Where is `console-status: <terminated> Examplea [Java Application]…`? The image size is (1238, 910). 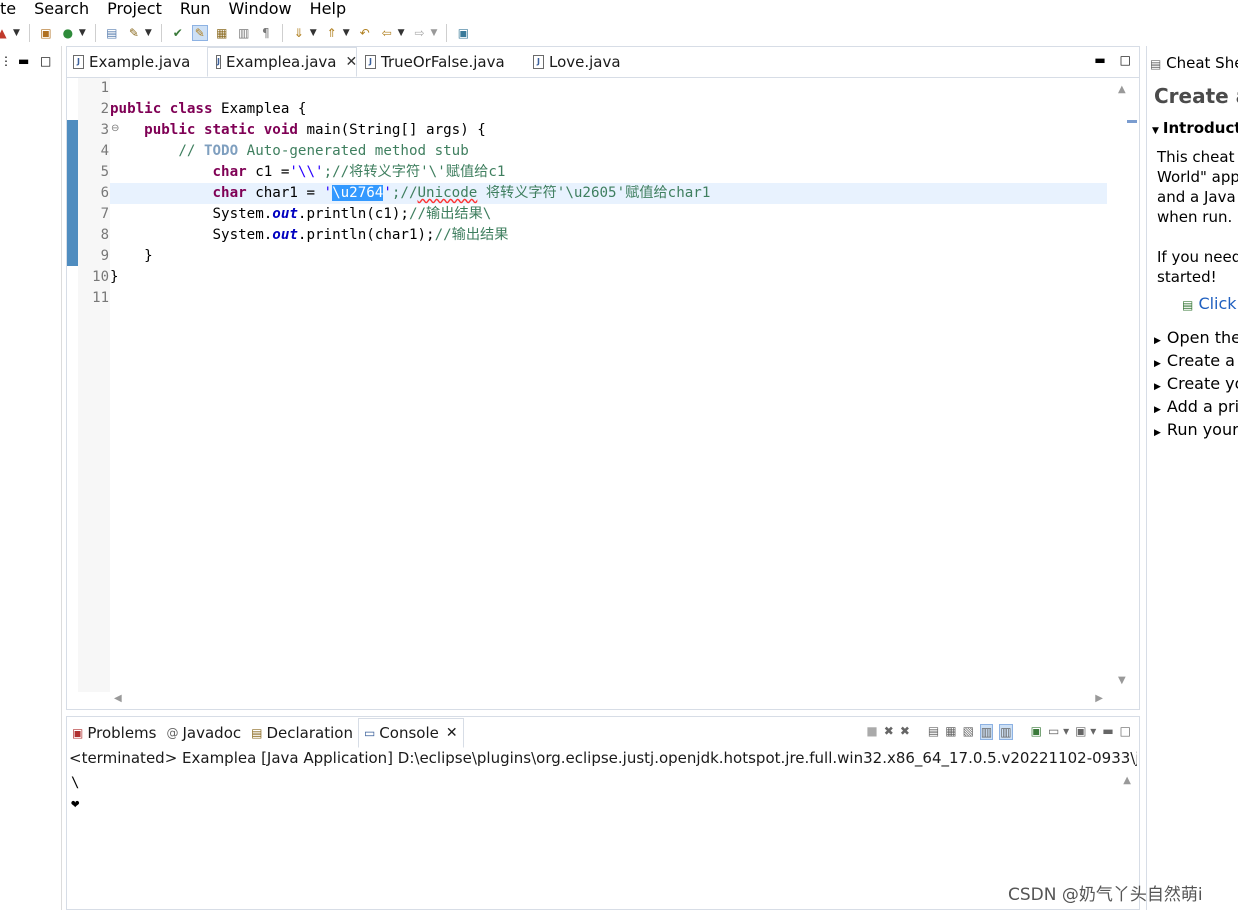
console-status: <terminated> Examplea [Java Application]… is located at coordinates (603, 758).